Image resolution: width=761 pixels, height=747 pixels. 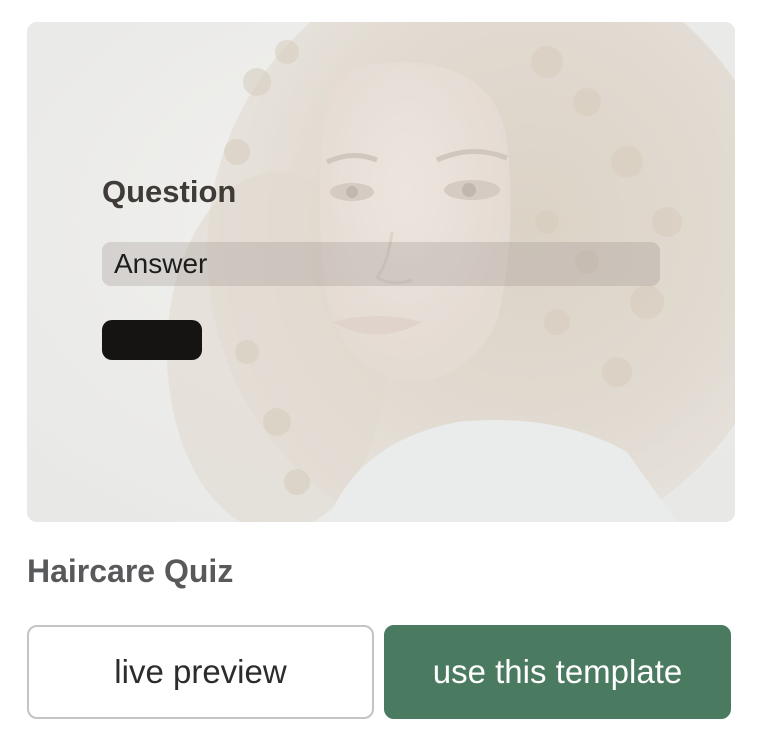 I want to click on live-preview-label: live preview, so click(x=200, y=671).